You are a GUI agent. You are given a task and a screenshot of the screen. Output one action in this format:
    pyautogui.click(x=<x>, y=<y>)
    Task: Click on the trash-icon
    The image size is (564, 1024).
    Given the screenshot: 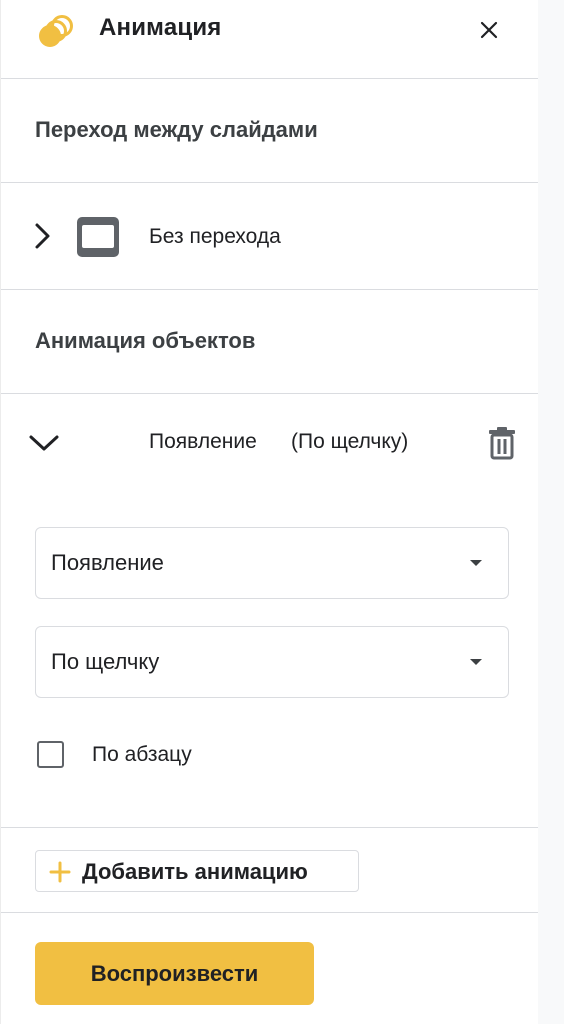 What is the action you would take?
    pyautogui.click(x=502, y=443)
    